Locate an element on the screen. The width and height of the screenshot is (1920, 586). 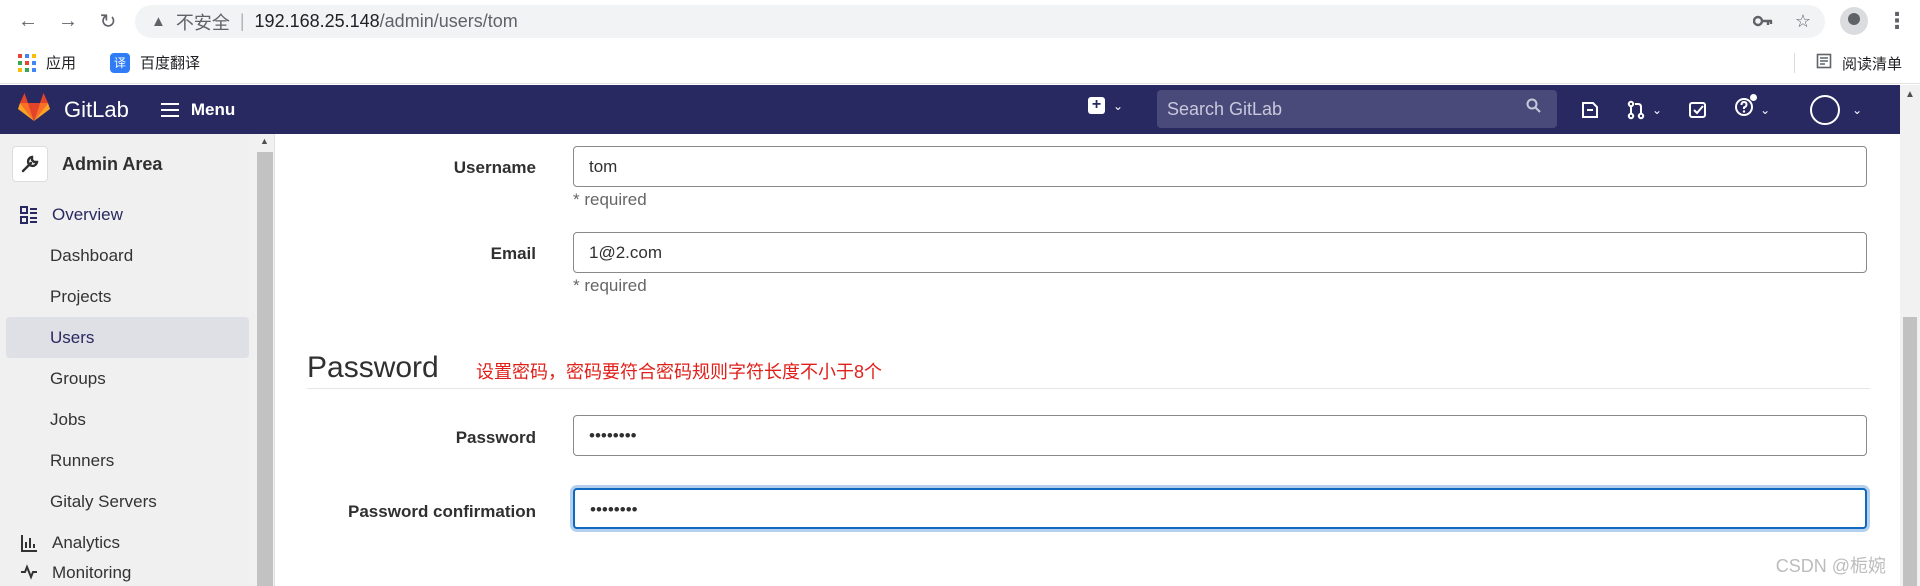
sidebar-context-header: Admin Area is located at coordinates (127, 164).